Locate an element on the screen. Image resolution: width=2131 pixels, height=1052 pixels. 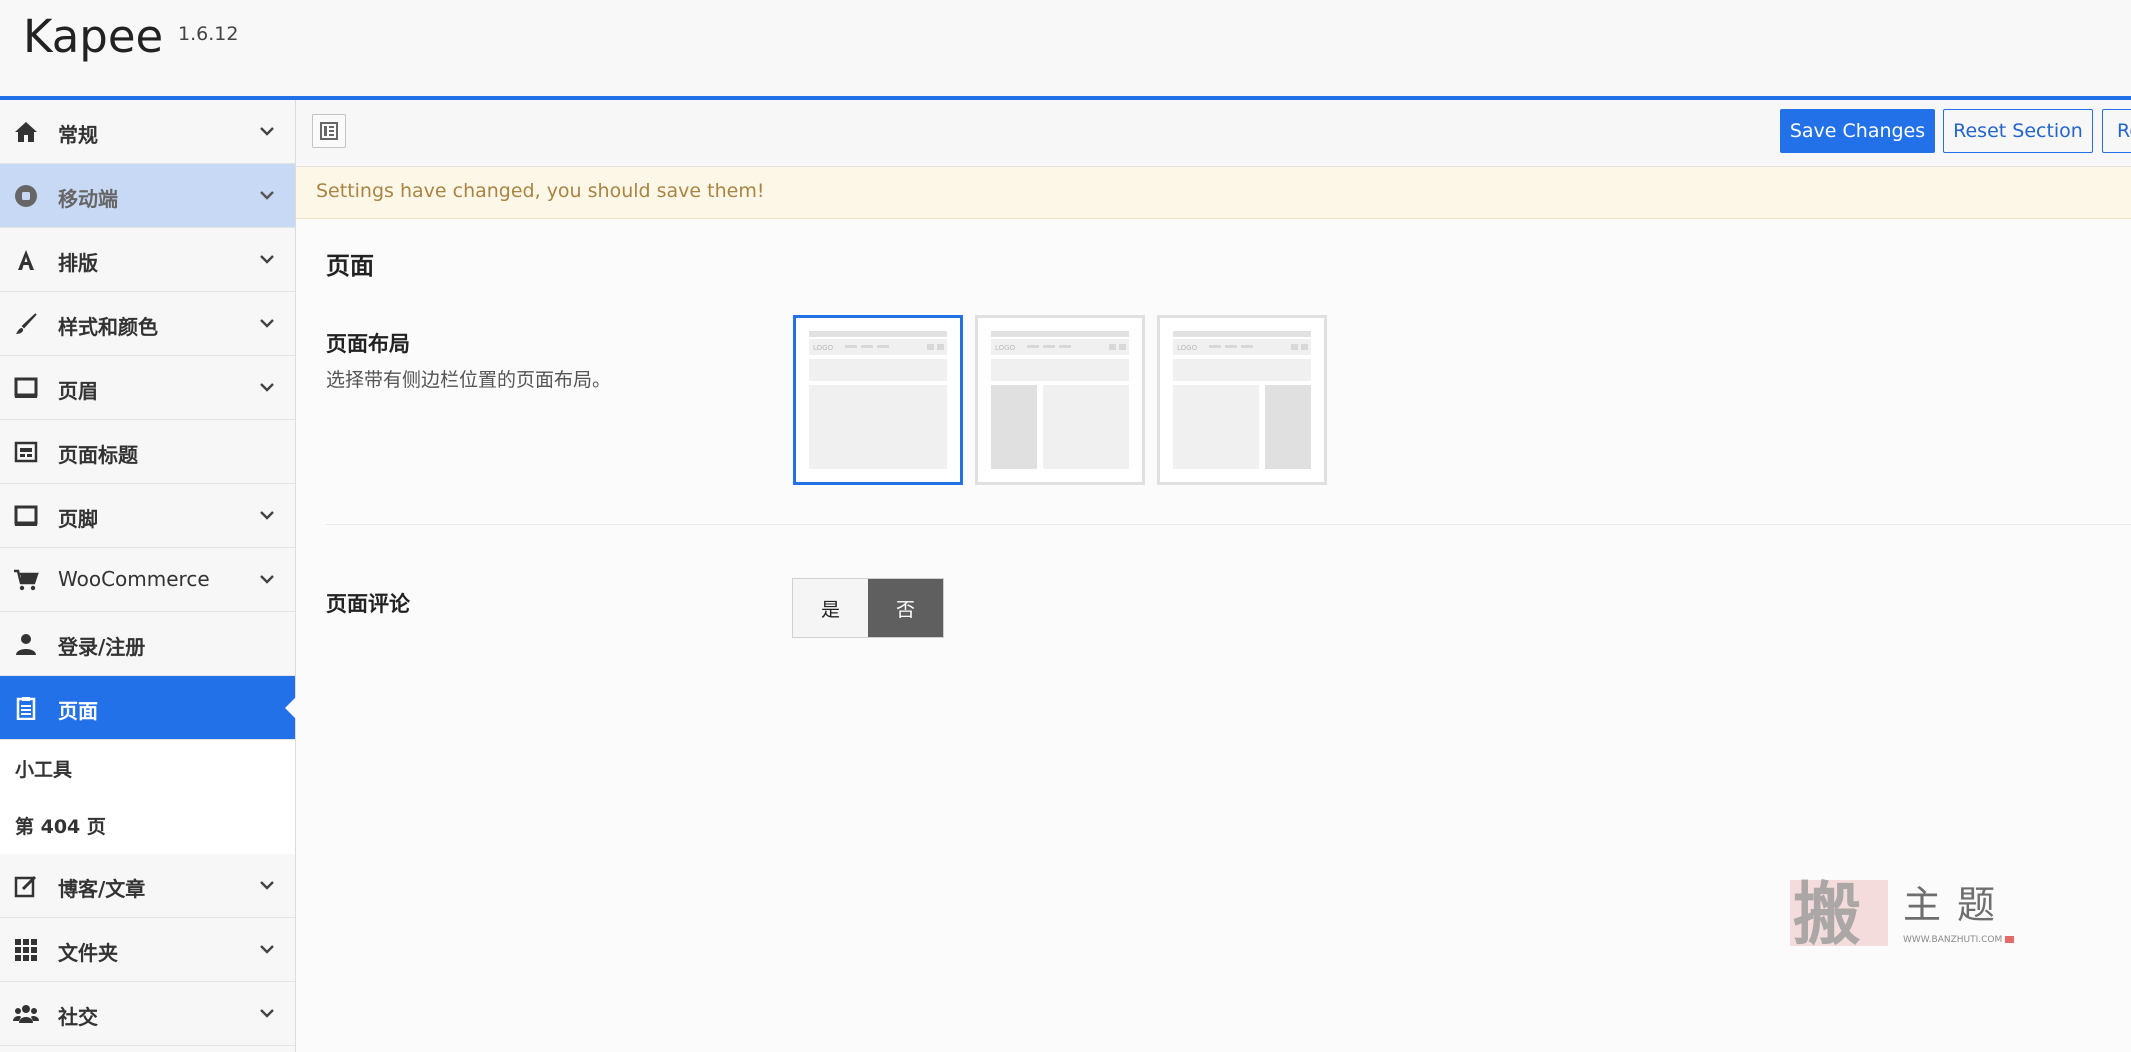
full-width-layout-icon: LOGO is located at coordinates (878, 400).